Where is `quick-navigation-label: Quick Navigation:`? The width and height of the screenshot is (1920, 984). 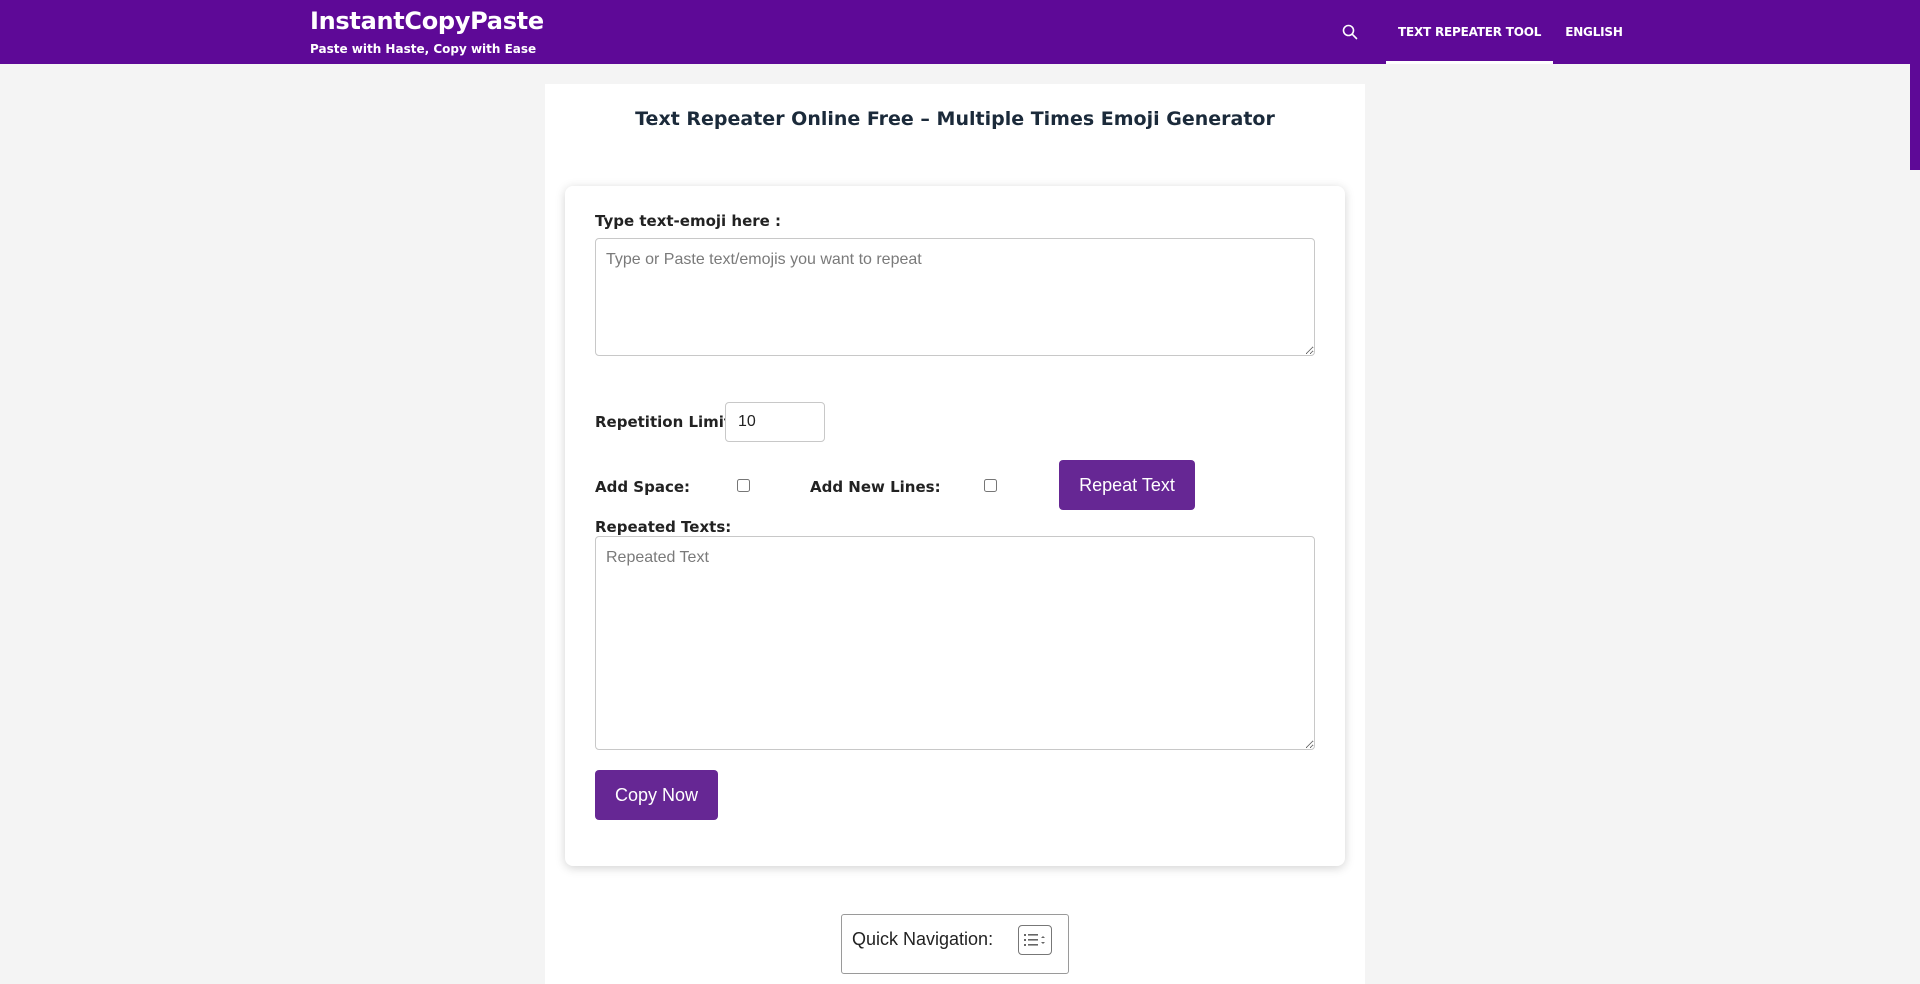 quick-navigation-label: Quick Navigation: is located at coordinates (923, 939).